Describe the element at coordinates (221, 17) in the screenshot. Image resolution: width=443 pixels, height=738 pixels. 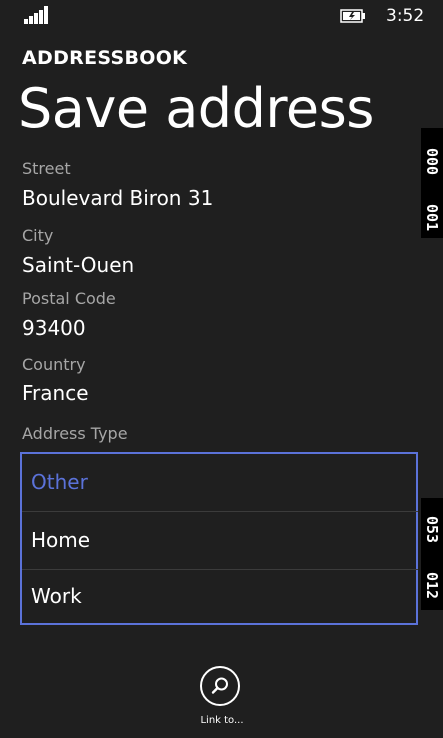
I see `status-bar: 3:52` at that location.